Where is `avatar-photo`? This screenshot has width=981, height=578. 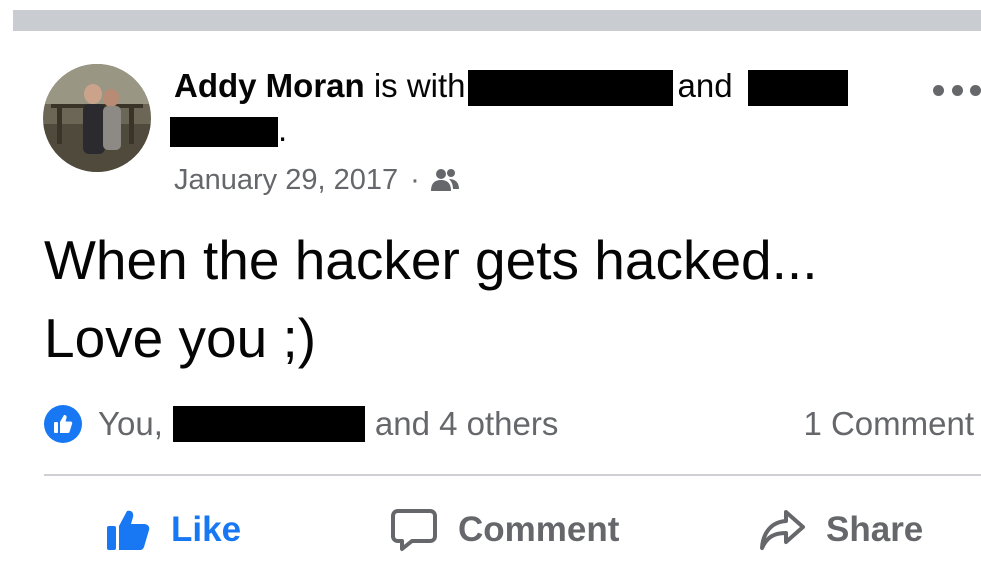
avatar-photo is located at coordinates (97, 118).